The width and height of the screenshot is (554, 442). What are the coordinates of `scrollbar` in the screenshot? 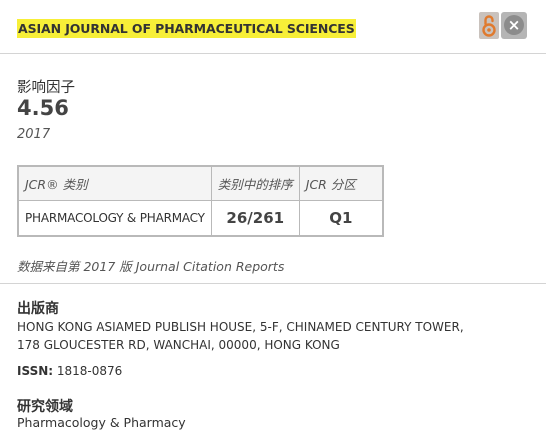 It's located at (550, 221).